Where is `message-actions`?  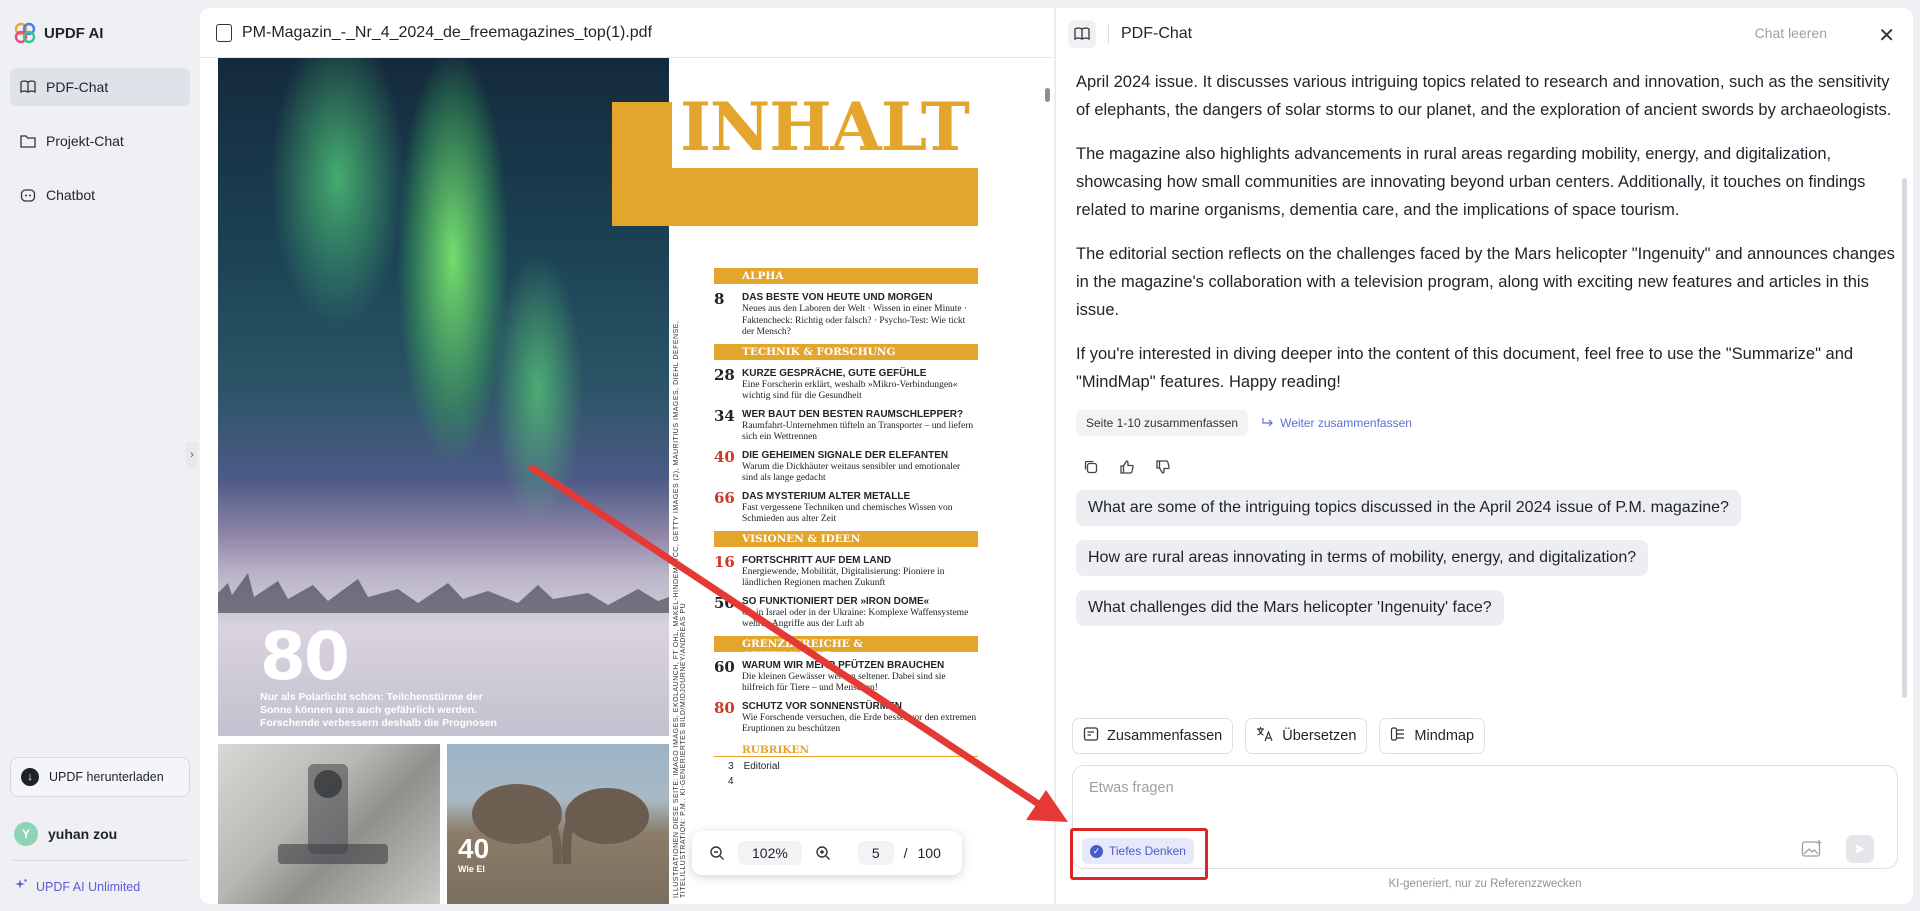
message-actions is located at coordinates (1489, 467).